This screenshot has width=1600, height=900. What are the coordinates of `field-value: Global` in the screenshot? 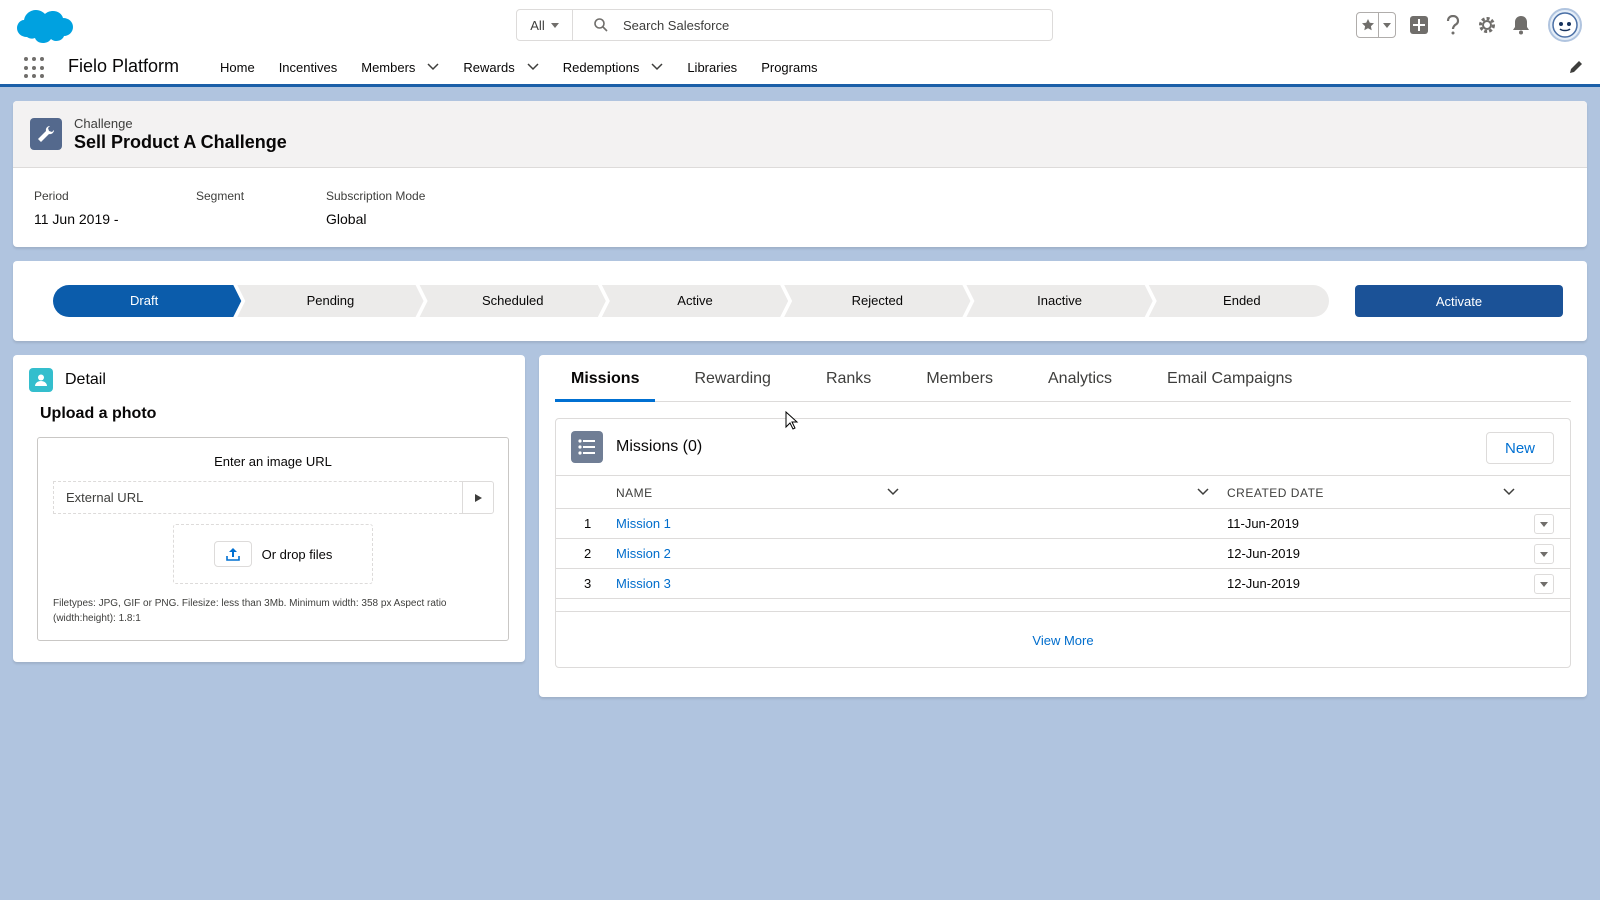 It's located at (346, 219).